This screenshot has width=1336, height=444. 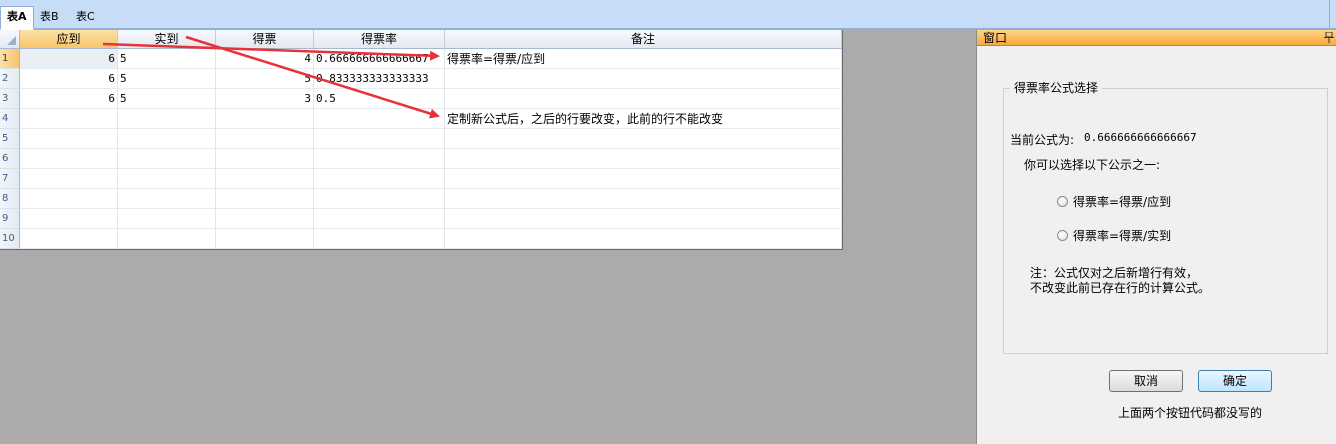 What do you see at coordinates (49, 18) in the screenshot?
I see `tab-sheet-b: 表B` at bounding box center [49, 18].